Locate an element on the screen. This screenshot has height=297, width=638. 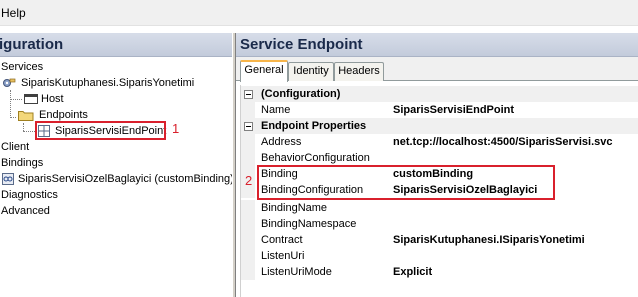
property-value-listen-uri-mode: Explicit is located at coordinates (412, 272).